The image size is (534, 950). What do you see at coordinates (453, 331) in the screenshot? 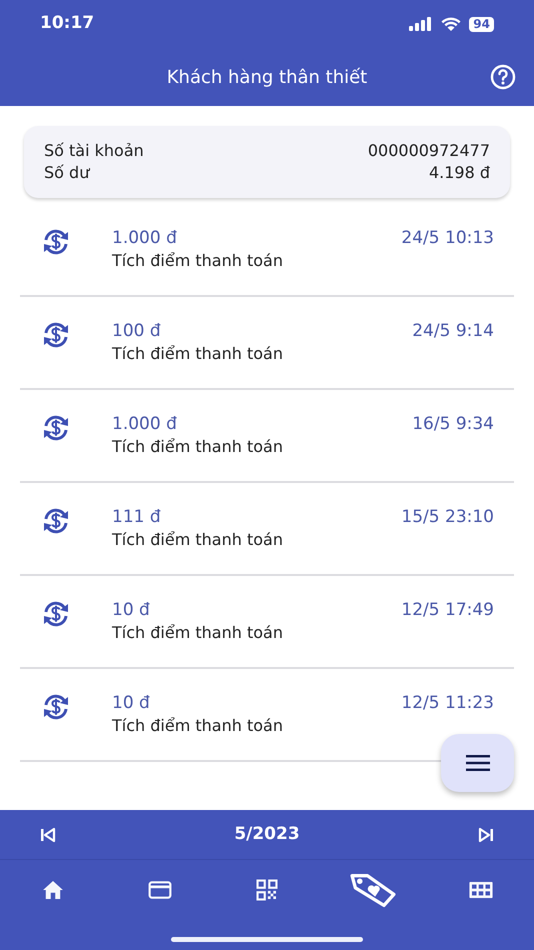
I see `transaction-time: 24/5 9:14` at bounding box center [453, 331].